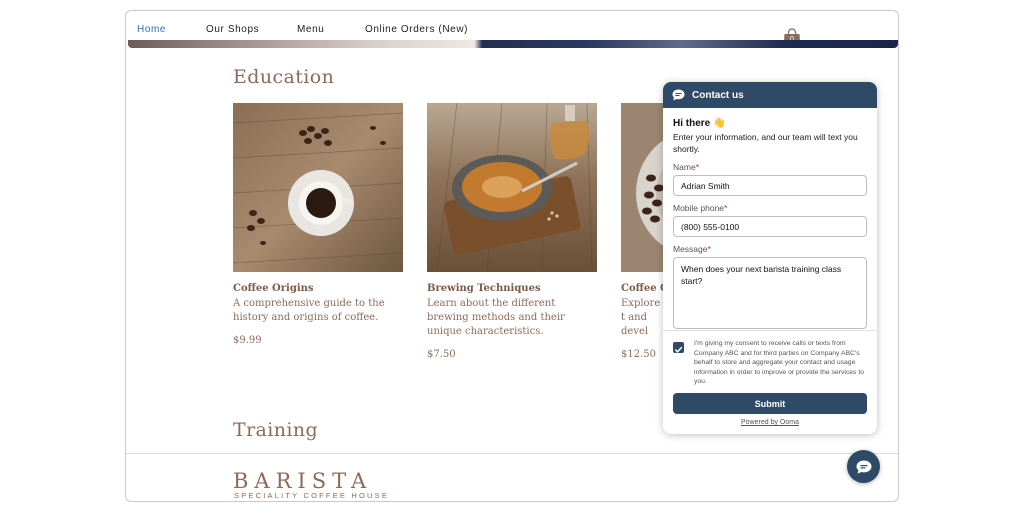 The image size is (1024, 512). Describe the element at coordinates (512, 187) in the screenshot. I see `brewing-pan-photo` at that location.